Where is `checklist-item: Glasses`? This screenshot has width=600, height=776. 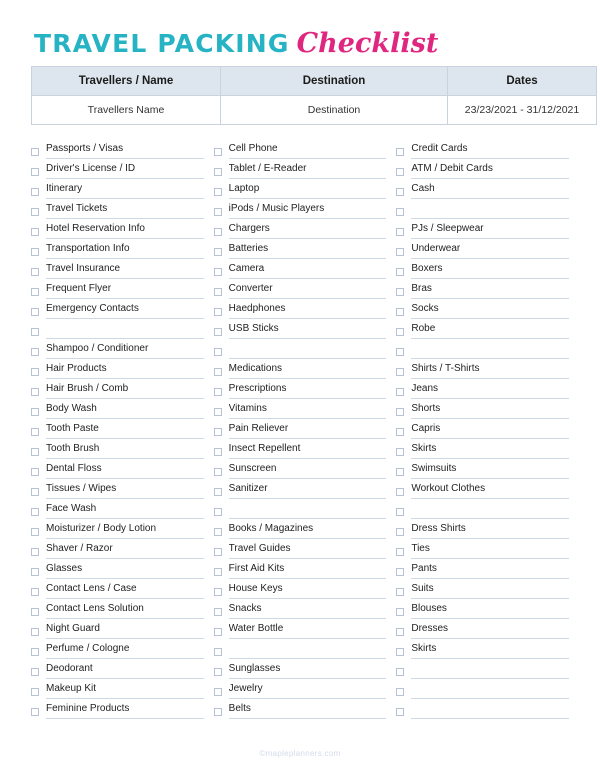
checklist-item: Glasses is located at coordinates (117, 569).